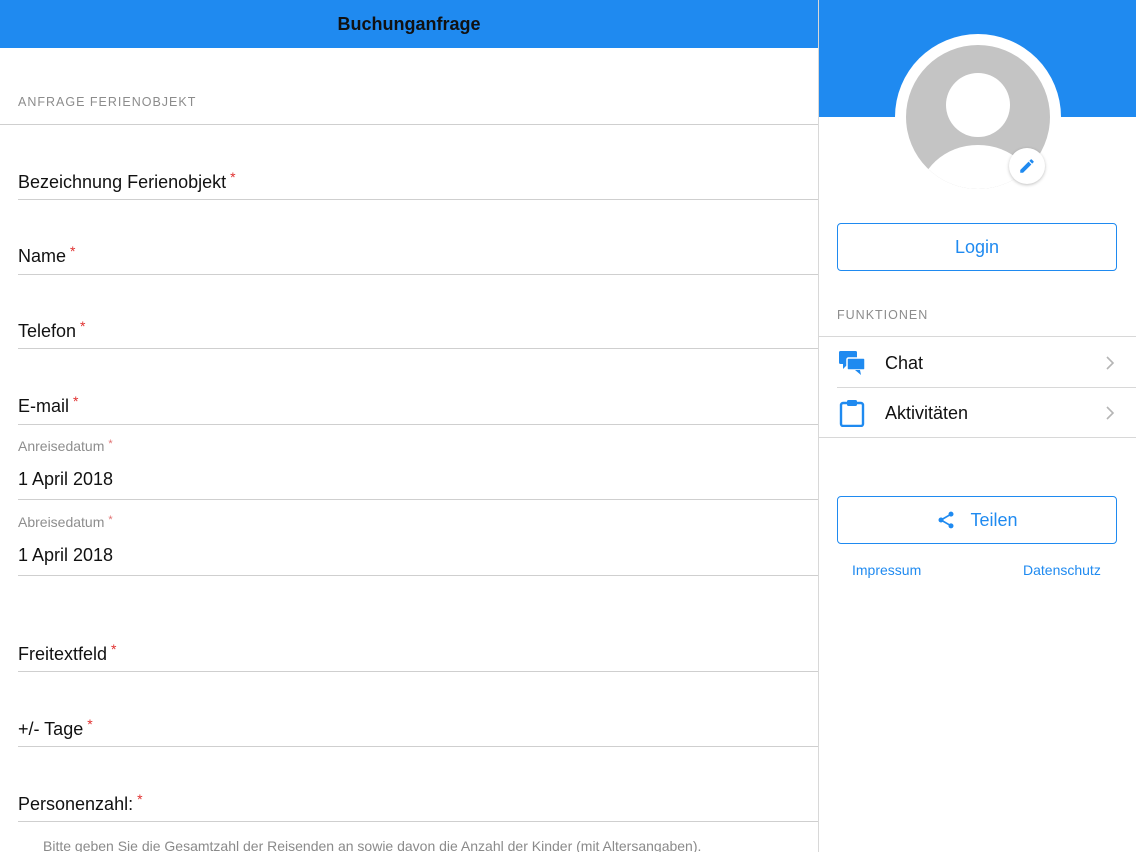 This screenshot has height=852, width=1136. I want to click on login-button: Login, so click(977, 247).